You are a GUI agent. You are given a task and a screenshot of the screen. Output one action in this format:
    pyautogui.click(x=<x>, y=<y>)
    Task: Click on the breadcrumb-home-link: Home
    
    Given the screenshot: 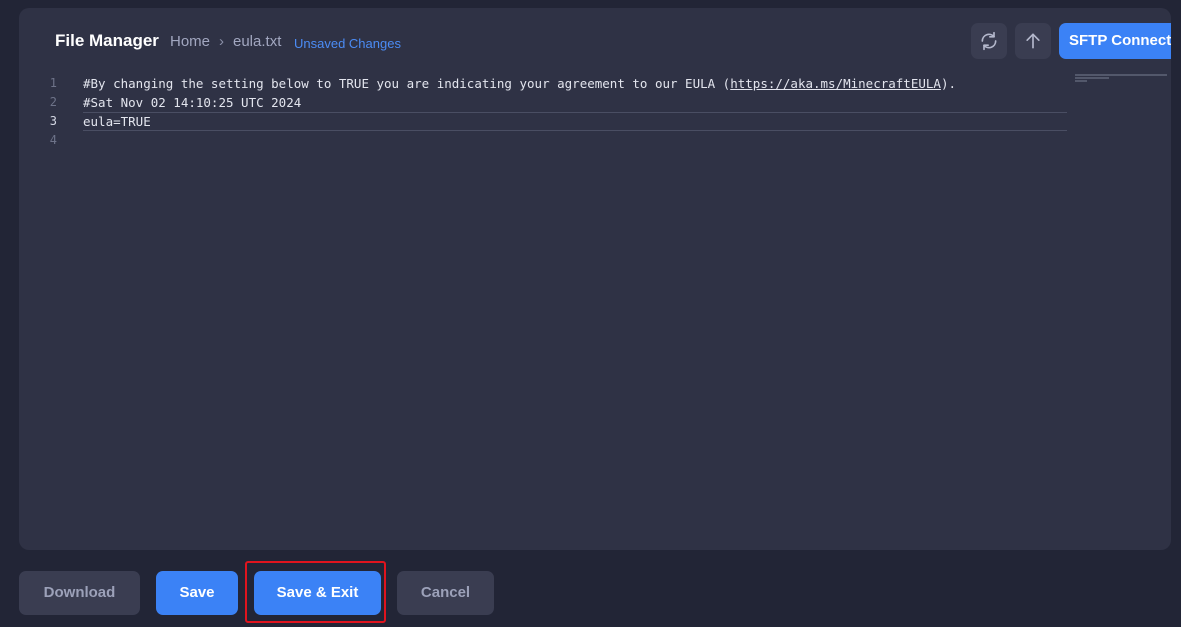 What is the action you would take?
    pyautogui.click(x=190, y=42)
    